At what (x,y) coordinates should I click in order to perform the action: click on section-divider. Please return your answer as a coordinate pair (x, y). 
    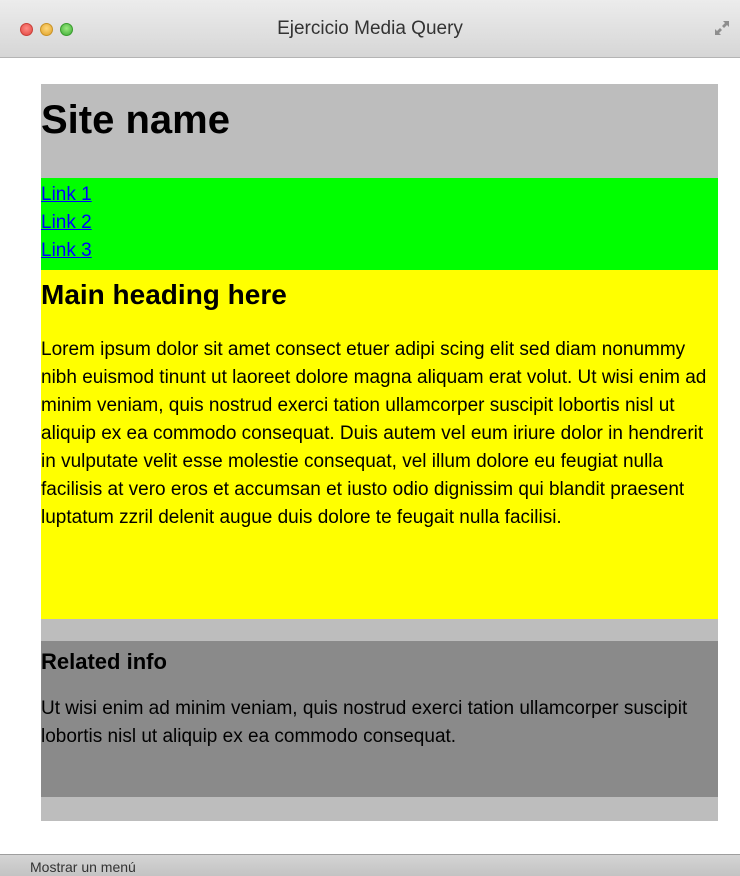
    Looking at the image, I should click on (379, 630).